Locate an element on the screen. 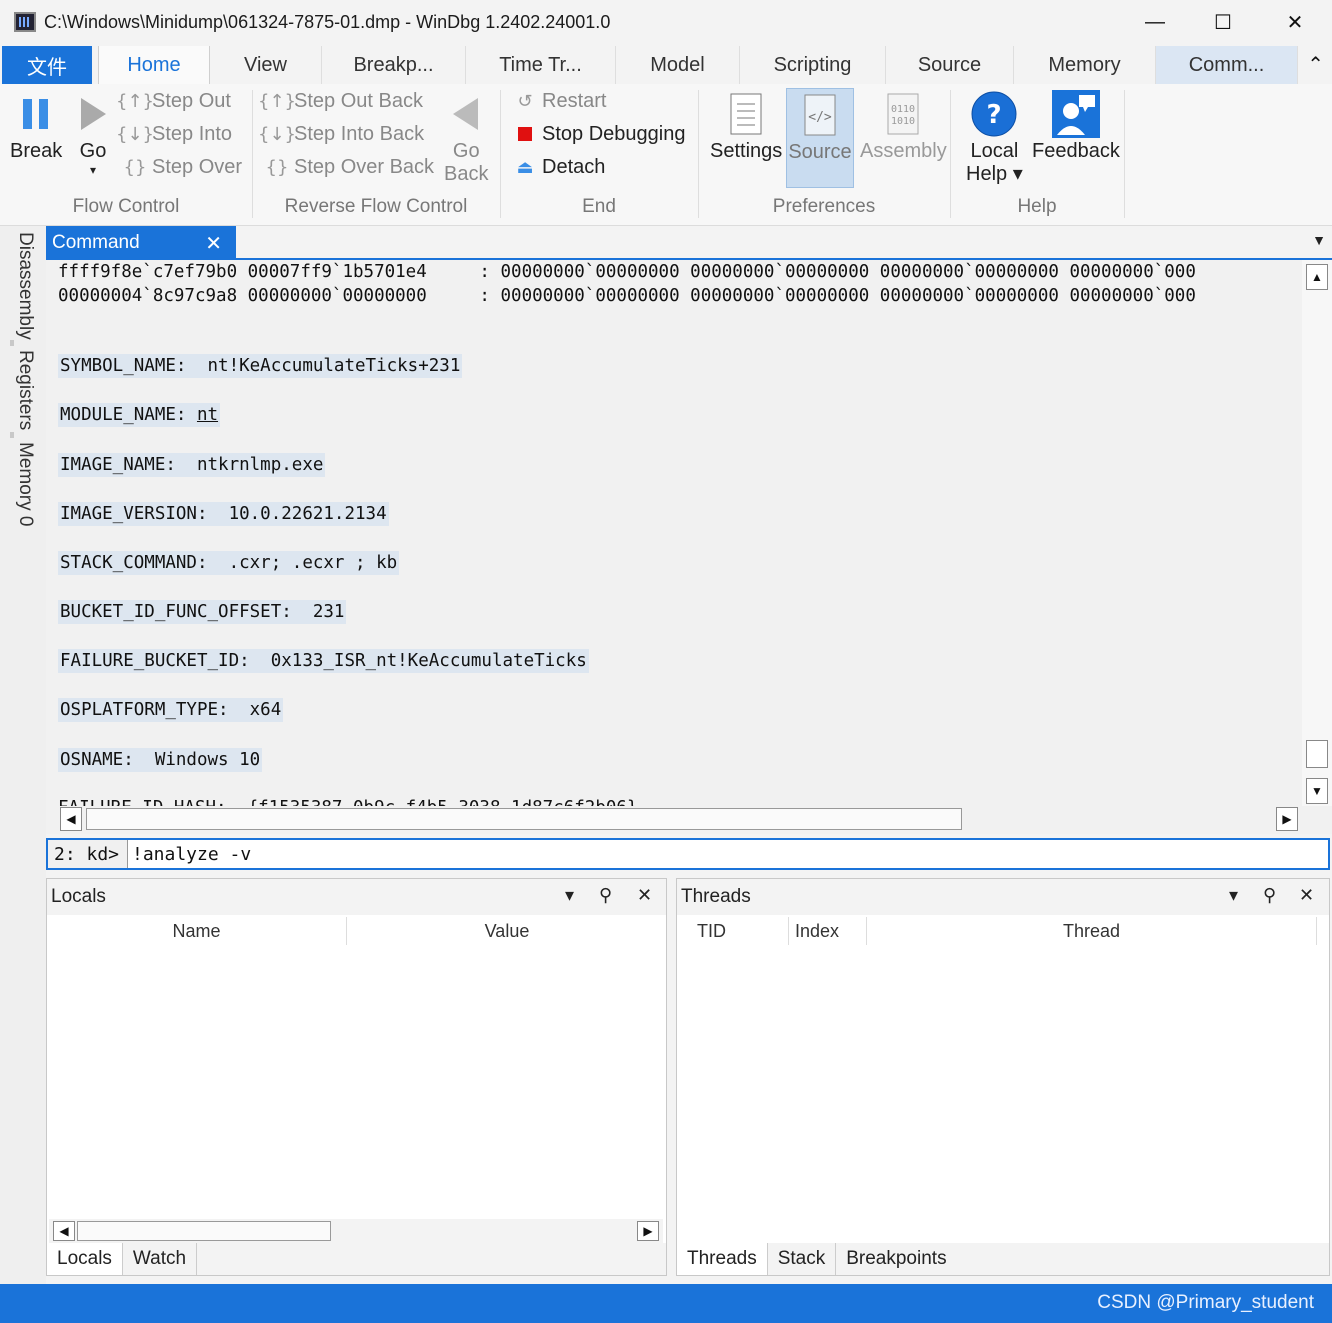  side-tab-disassembly: Disassembly is located at coordinates (25, 286).